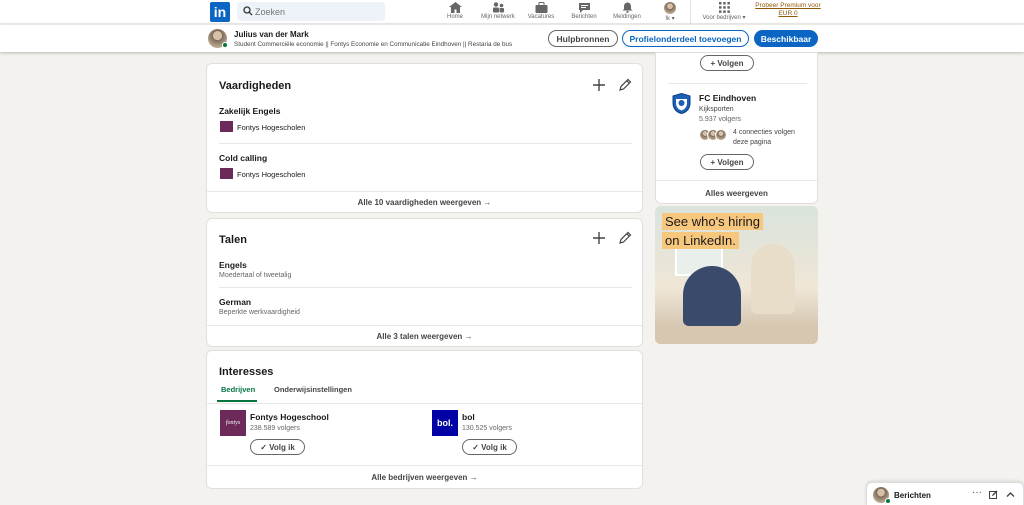  What do you see at coordinates (271, 34) in the screenshot?
I see `profile-name: Julius van der Mark` at bounding box center [271, 34].